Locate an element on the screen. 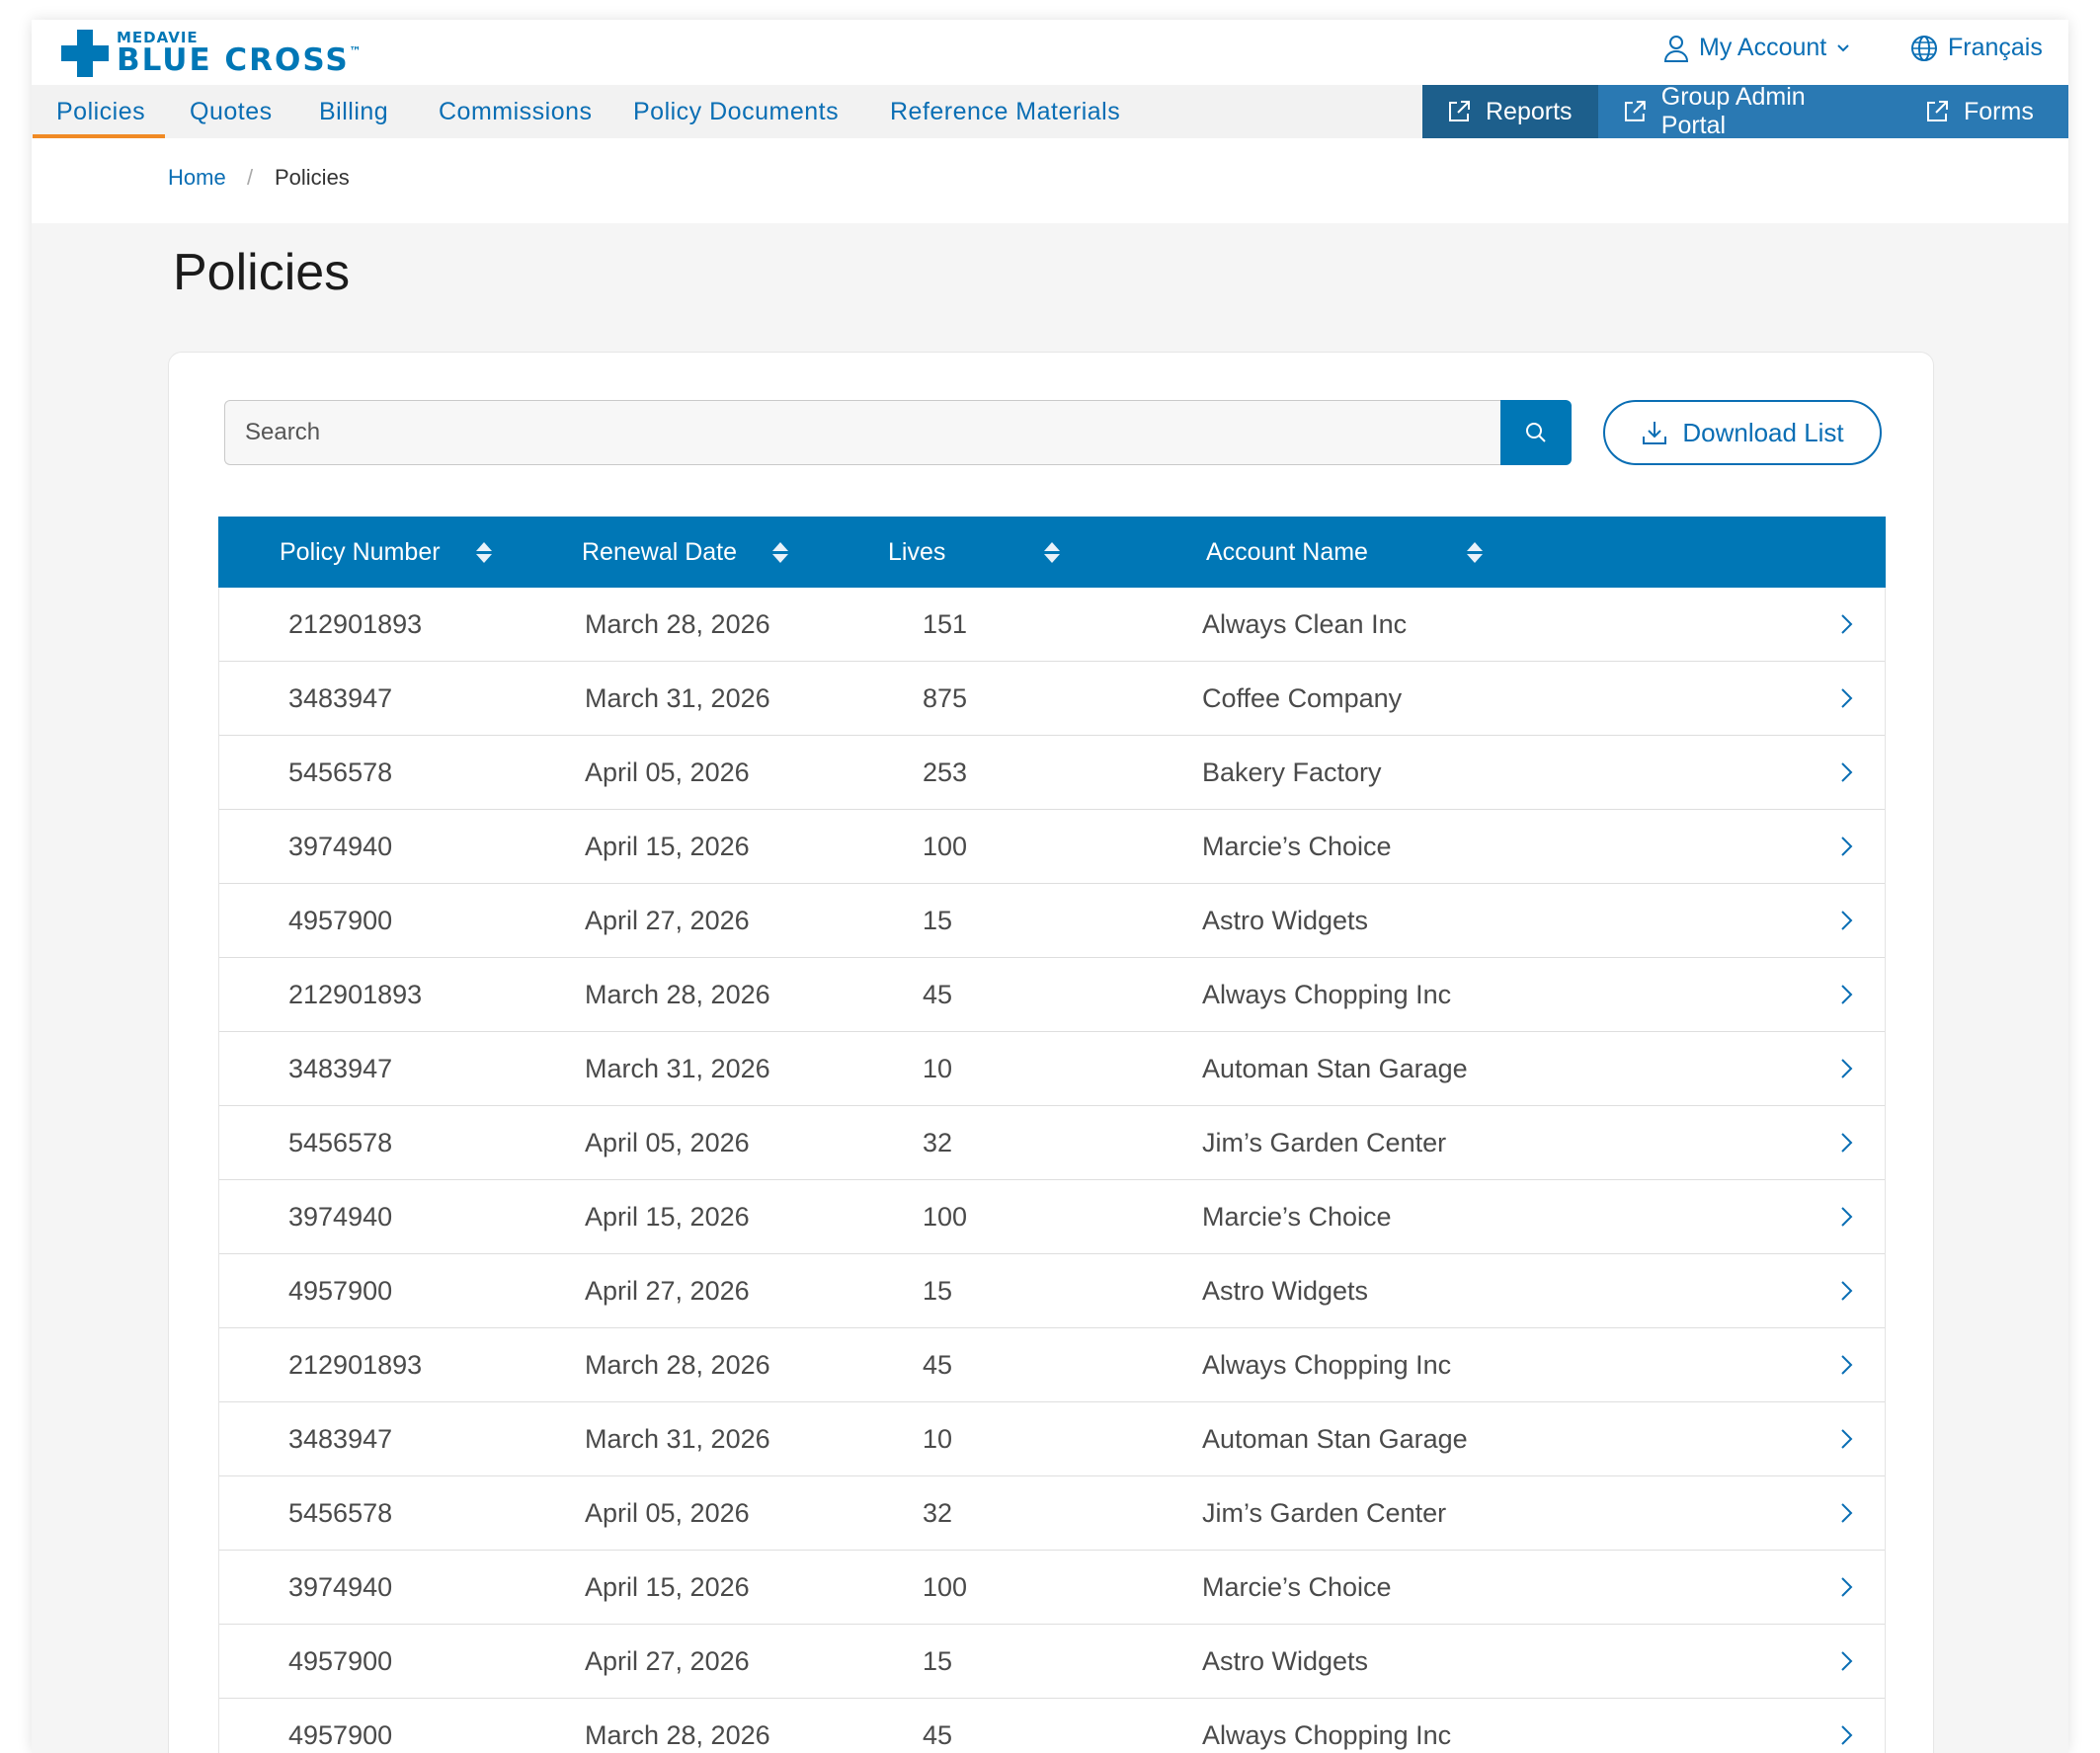  reports-label: Reports is located at coordinates (1529, 111).